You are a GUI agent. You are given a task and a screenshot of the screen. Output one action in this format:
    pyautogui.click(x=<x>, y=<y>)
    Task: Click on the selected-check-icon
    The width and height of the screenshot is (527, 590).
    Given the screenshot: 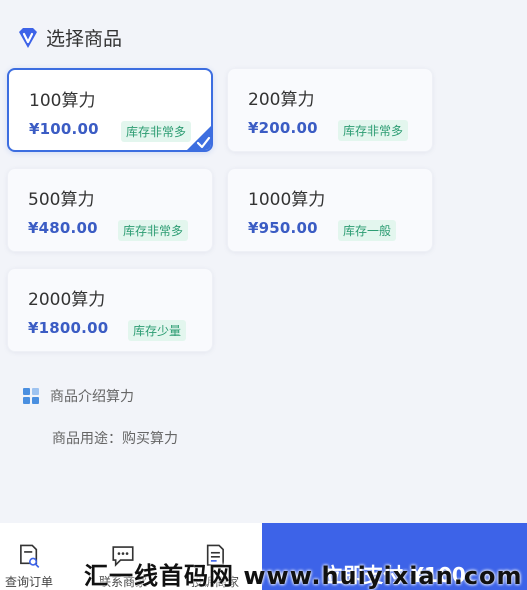 What is the action you would take?
    pyautogui.click(x=199, y=138)
    